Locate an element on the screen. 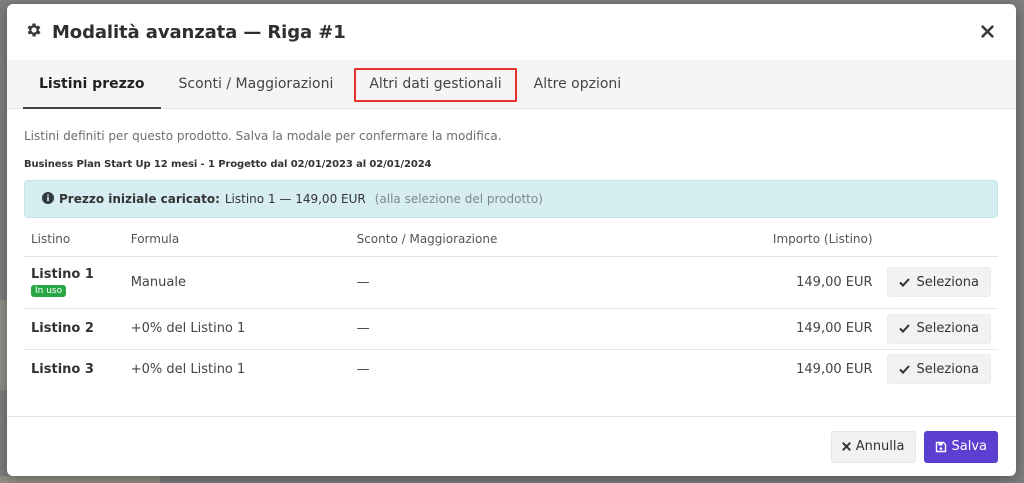 The width and height of the screenshot is (1024, 483). save-button: Salva is located at coordinates (960, 446).